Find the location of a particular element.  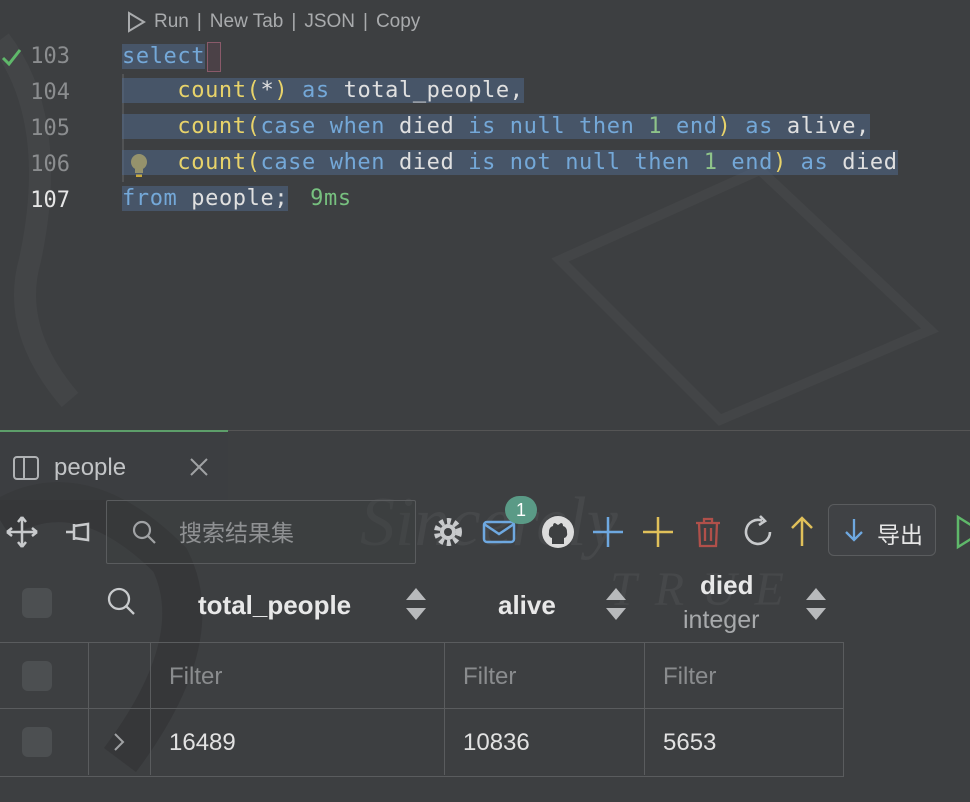

codelens-actions: Run | New Tab | JSON | Copy is located at coordinates (273, 22).